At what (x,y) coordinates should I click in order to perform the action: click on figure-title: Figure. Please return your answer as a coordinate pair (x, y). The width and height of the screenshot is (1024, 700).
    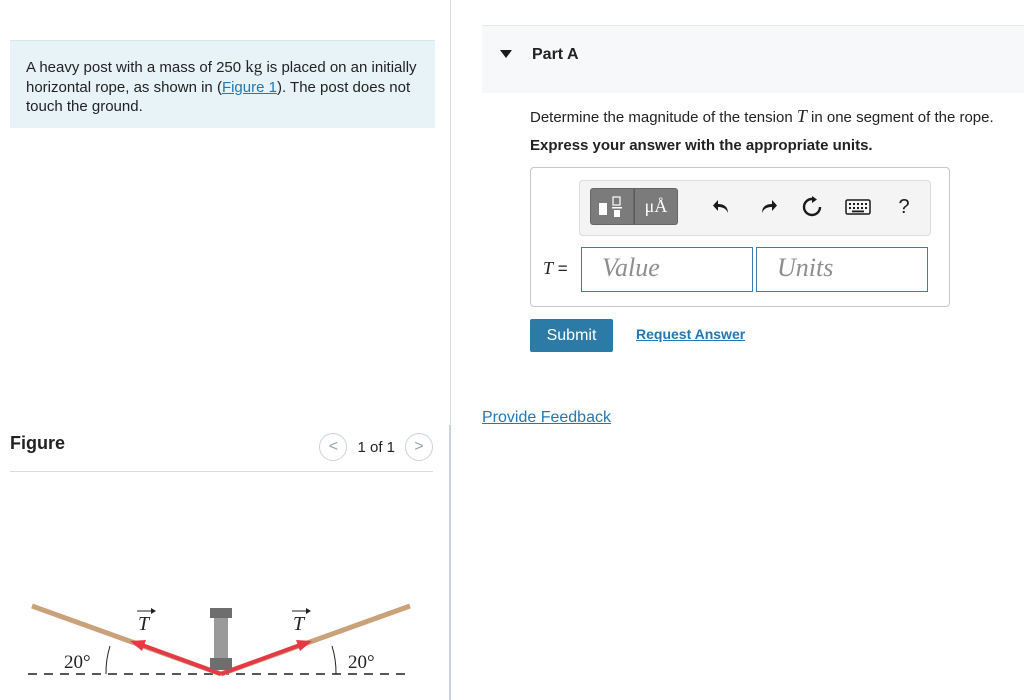
    Looking at the image, I should click on (38, 443).